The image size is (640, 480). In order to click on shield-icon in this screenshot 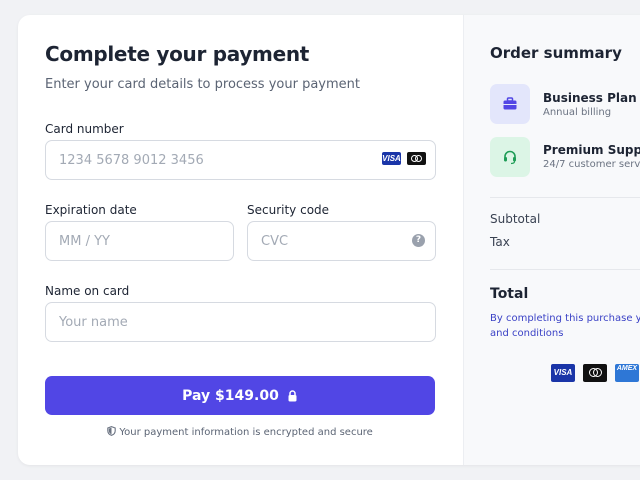, I will do `click(111, 431)`.